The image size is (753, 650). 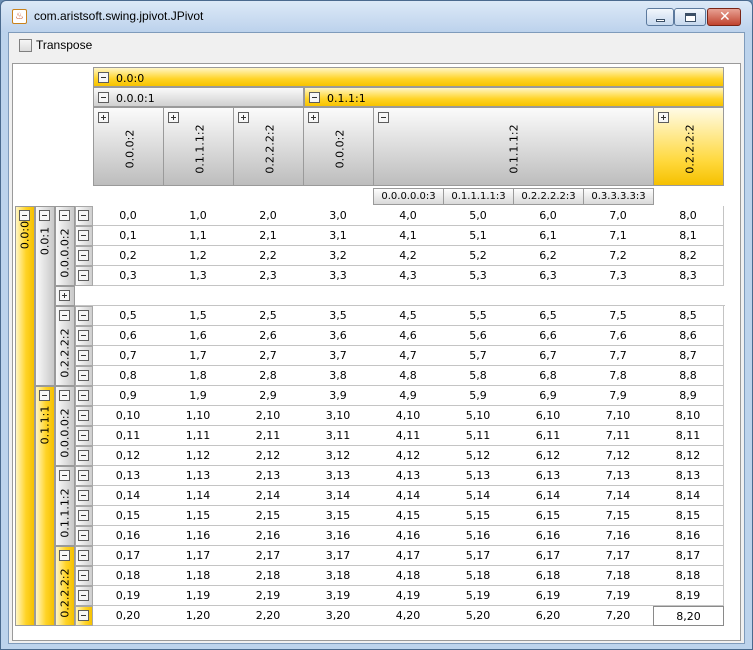 I want to click on table-cell: 2,12, so click(x=268, y=456).